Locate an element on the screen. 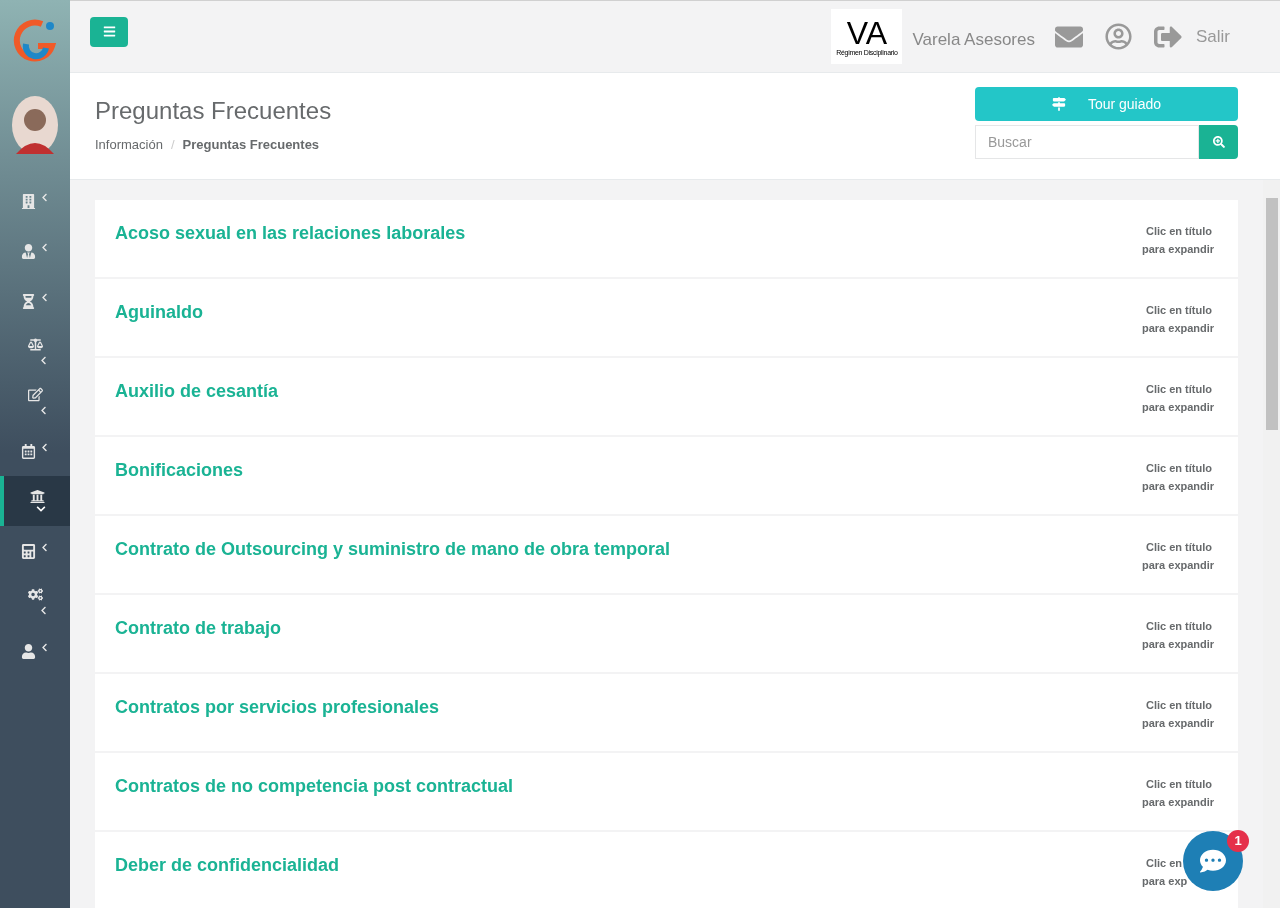 This screenshot has height=908, width=1280. gears-icon is located at coordinates (35, 594).